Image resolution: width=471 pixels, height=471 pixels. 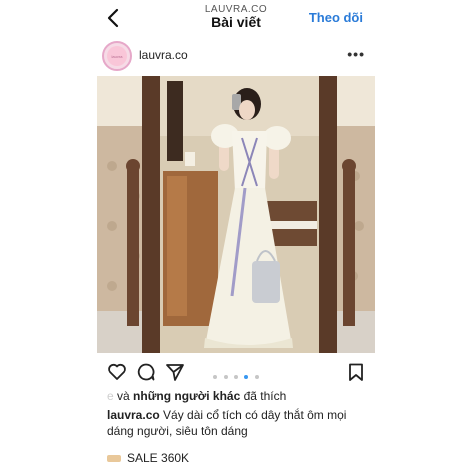 What do you see at coordinates (246, 376) in the screenshot?
I see `carousel-dot-active` at bounding box center [246, 376].